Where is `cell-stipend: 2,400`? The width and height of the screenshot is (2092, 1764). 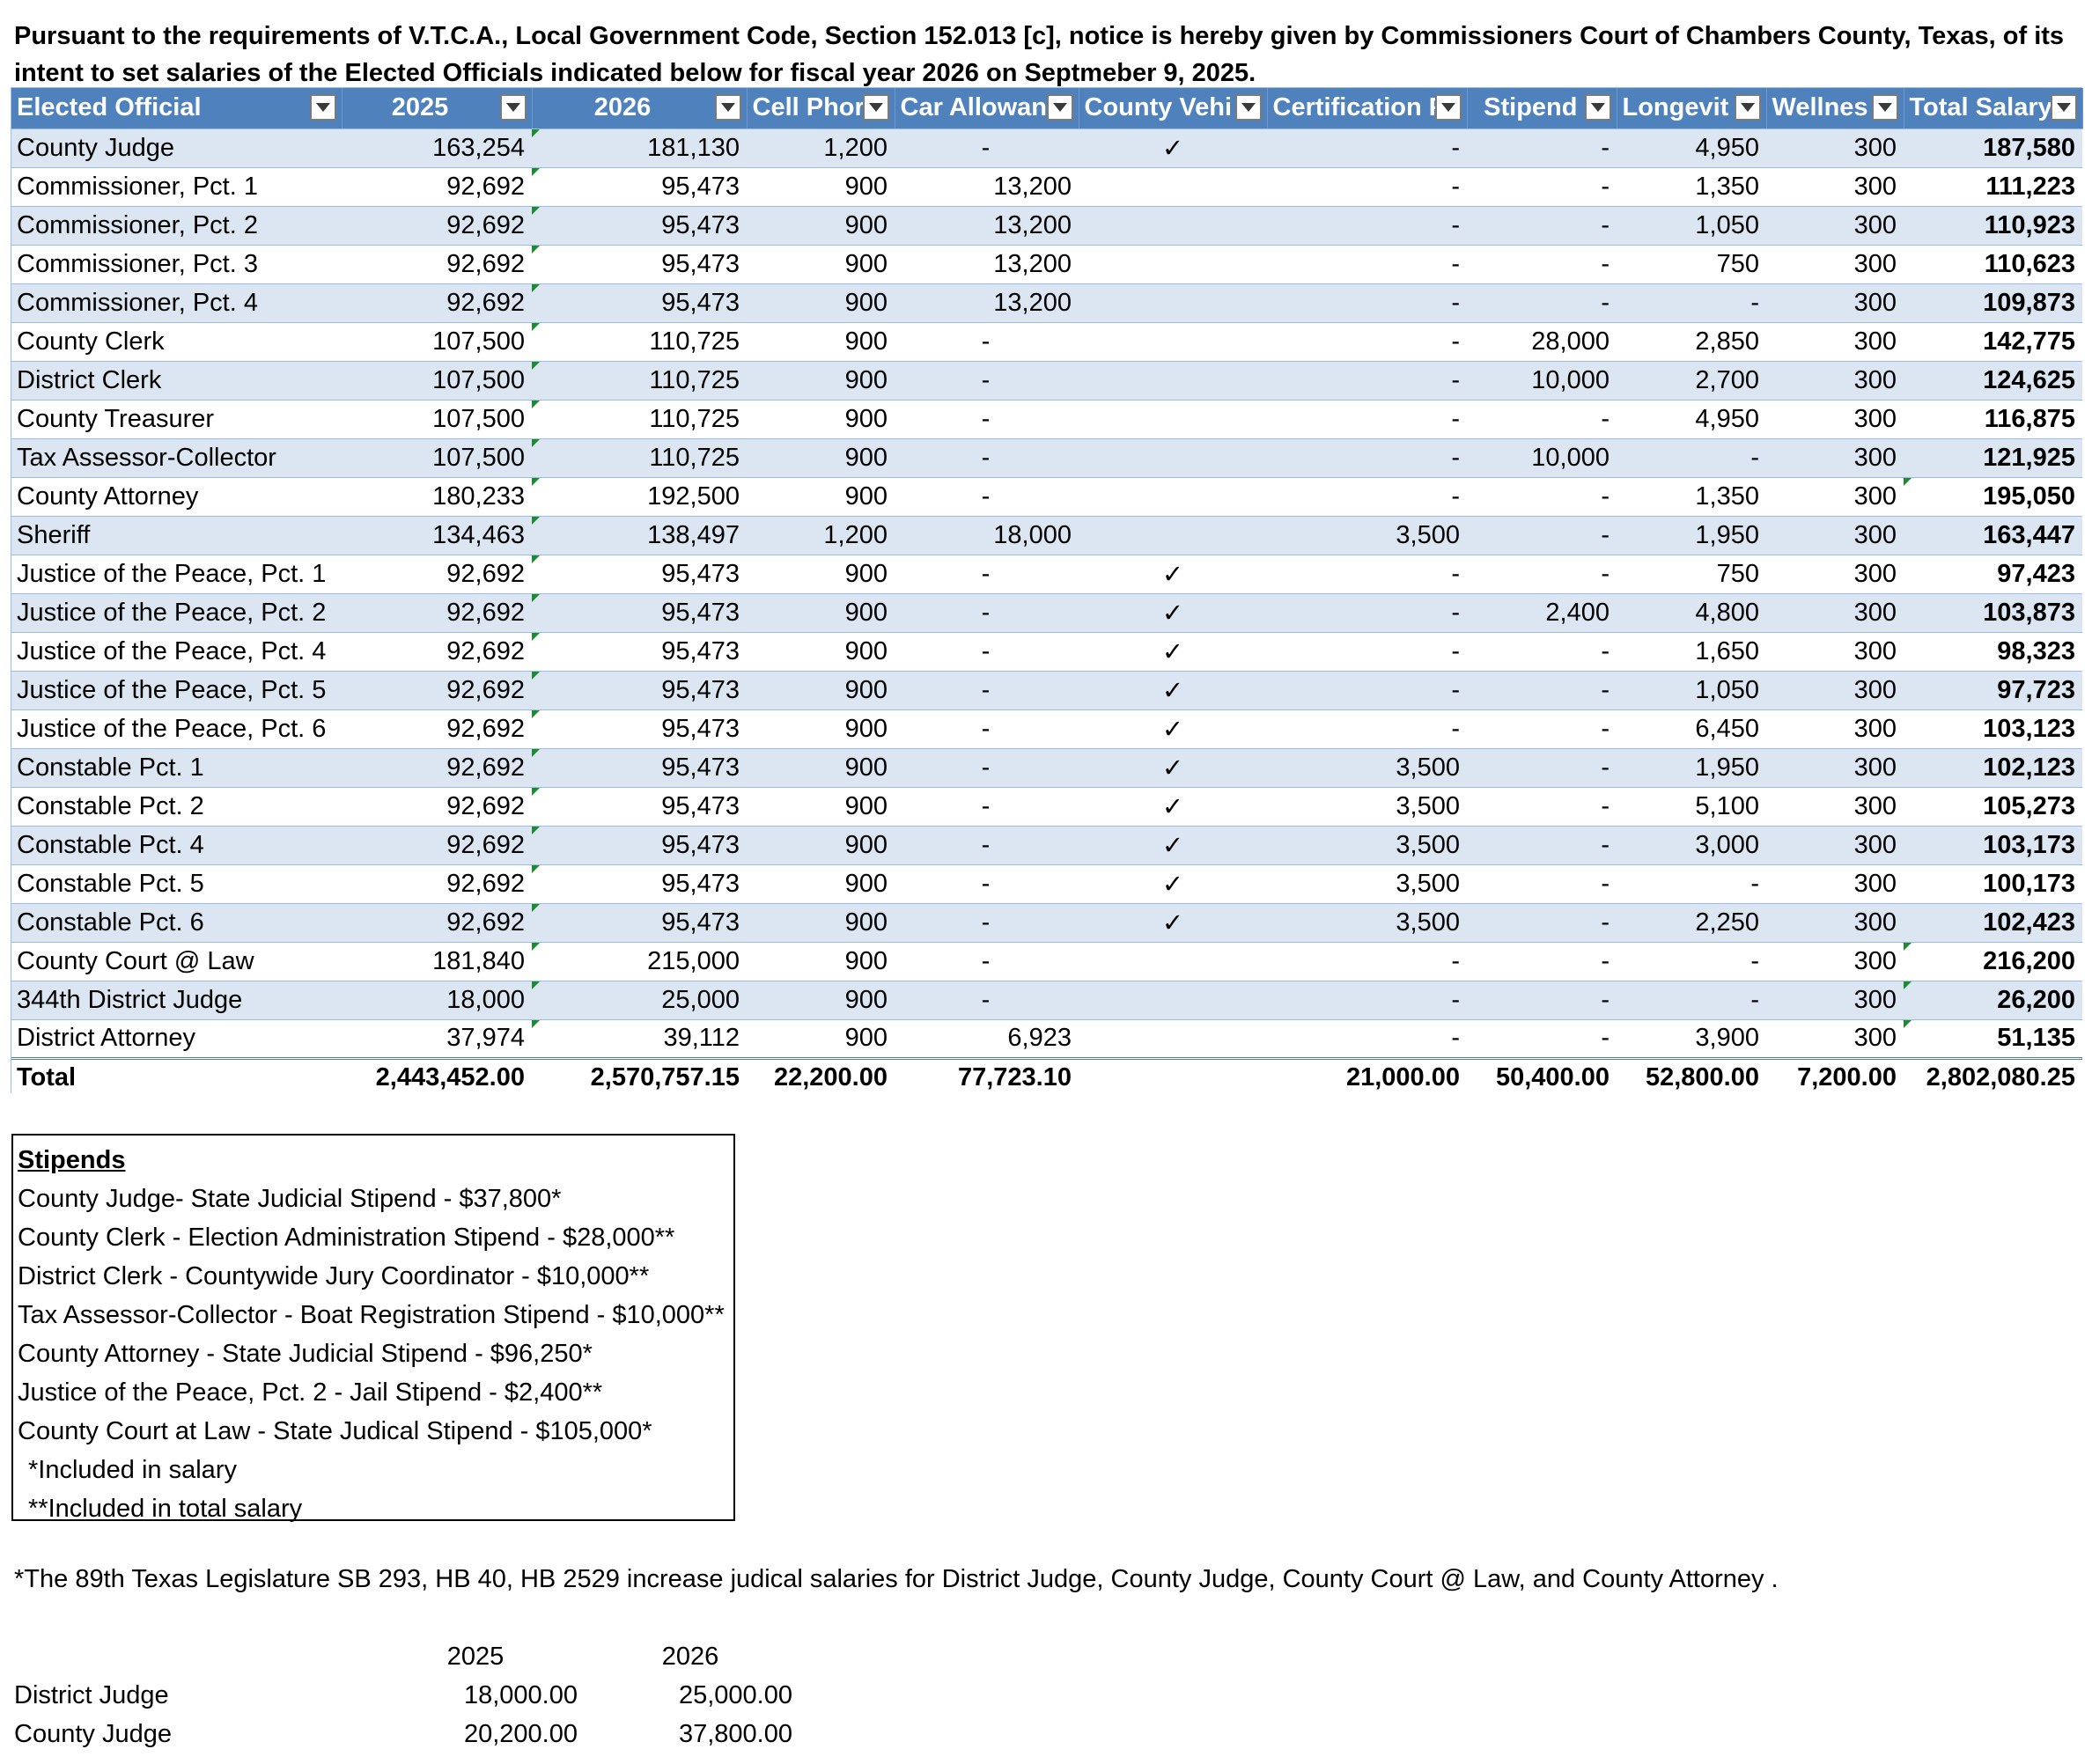 cell-stipend: 2,400 is located at coordinates (1542, 613).